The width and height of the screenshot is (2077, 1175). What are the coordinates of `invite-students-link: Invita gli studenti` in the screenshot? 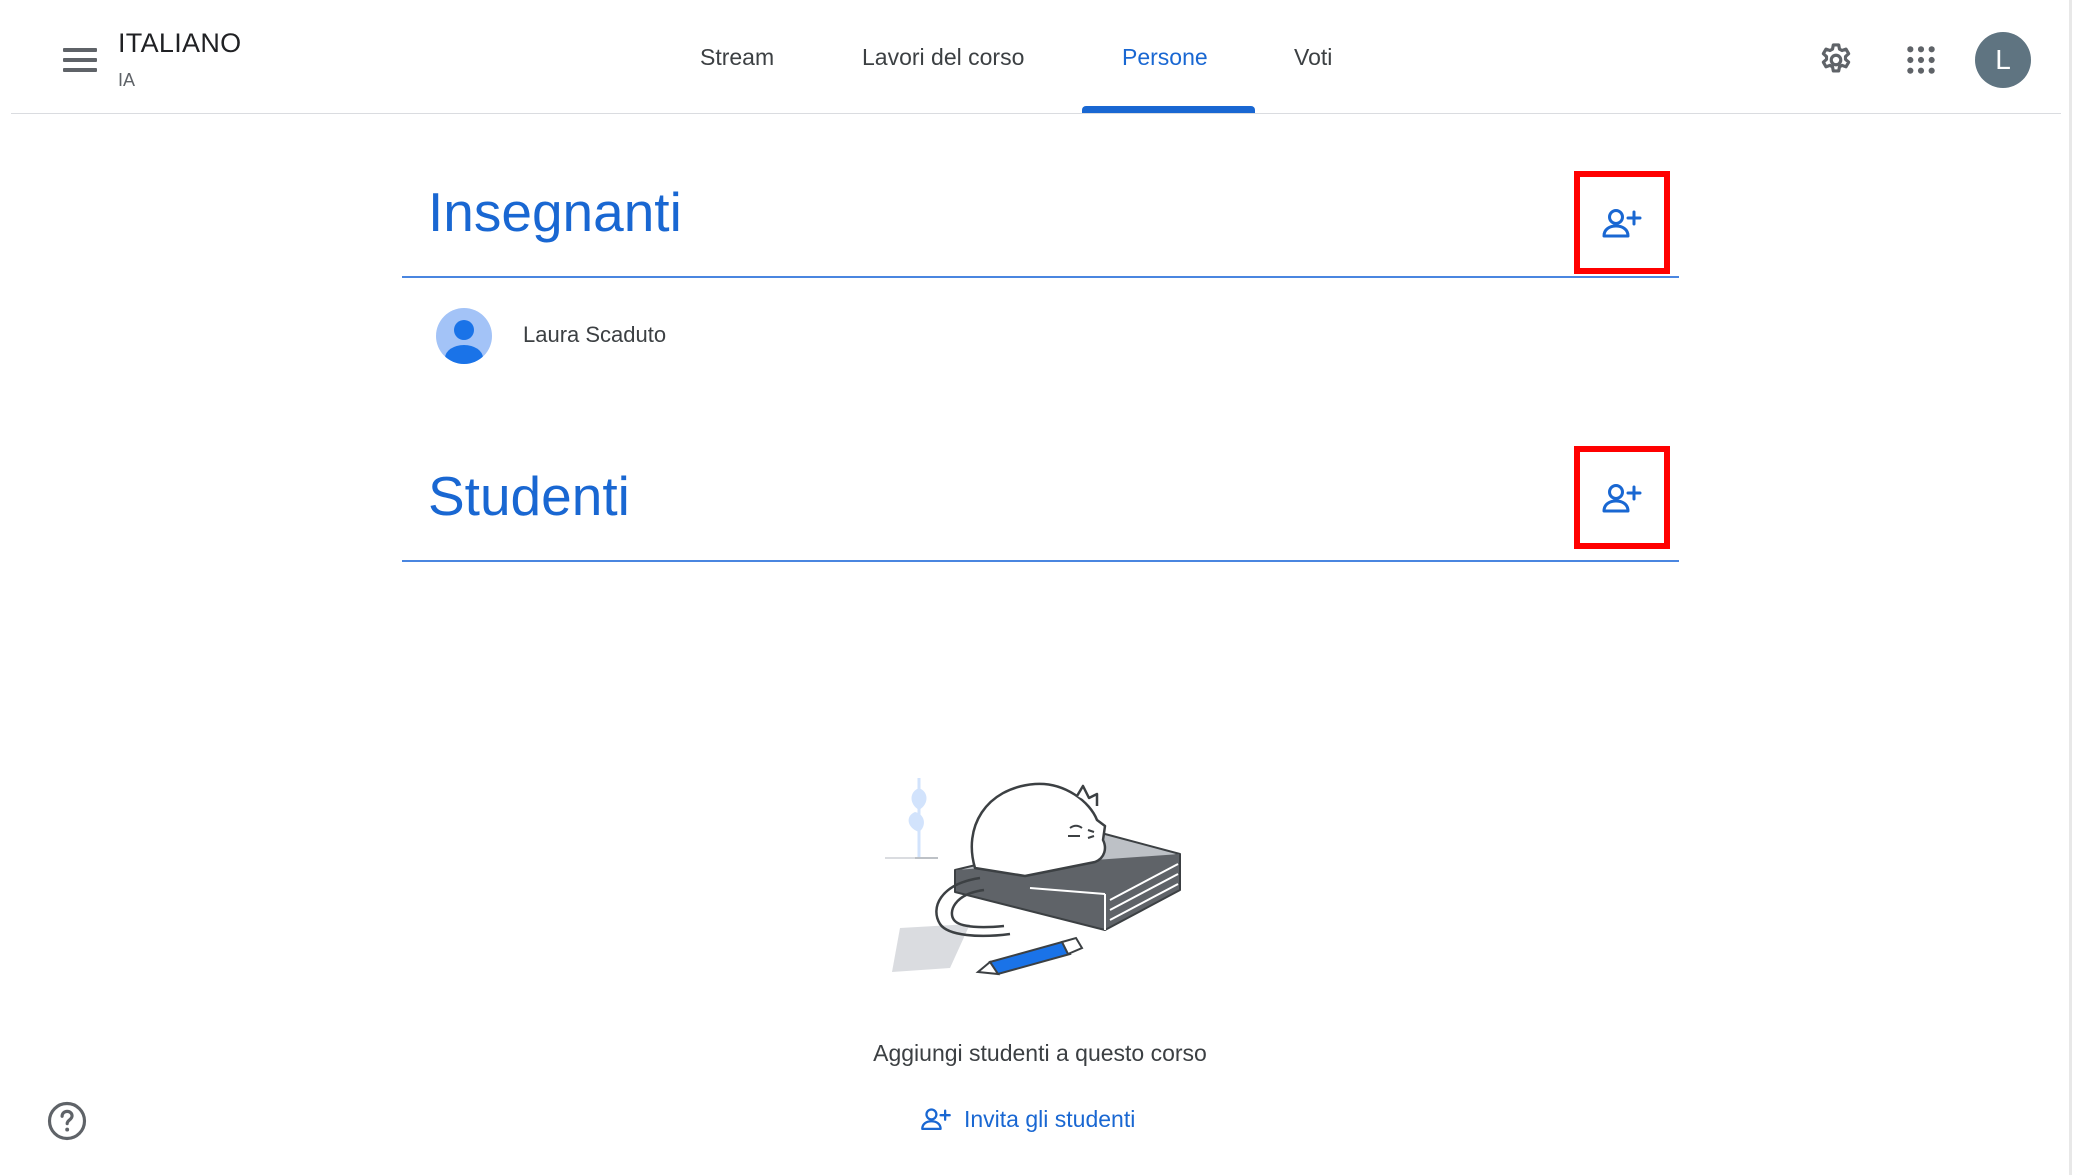 It's located at (1027, 1119).